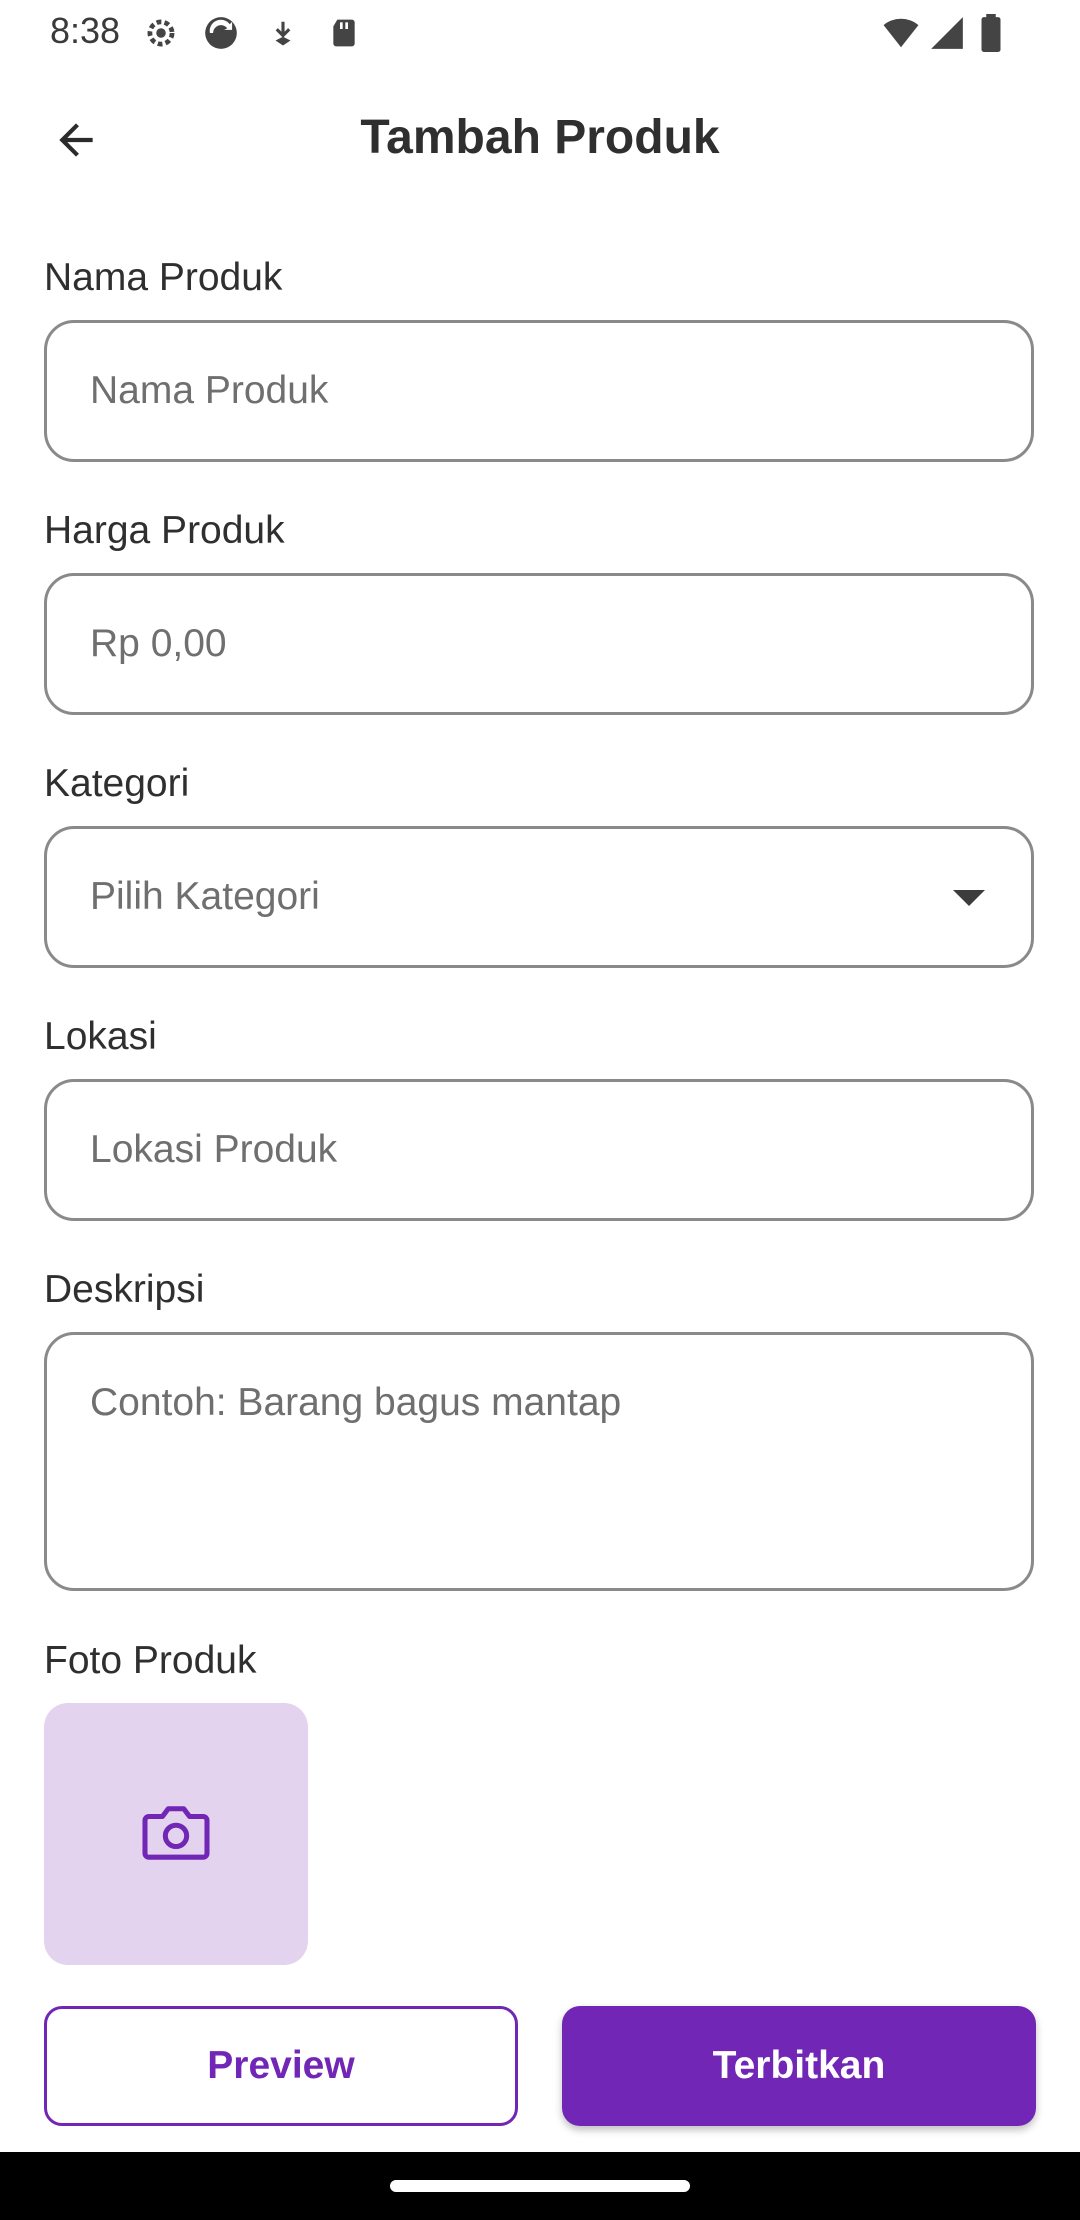  What do you see at coordinates (540, 33) in the screenshot?
I see `status-bar: 8:38` at bounding box center [540, 33].